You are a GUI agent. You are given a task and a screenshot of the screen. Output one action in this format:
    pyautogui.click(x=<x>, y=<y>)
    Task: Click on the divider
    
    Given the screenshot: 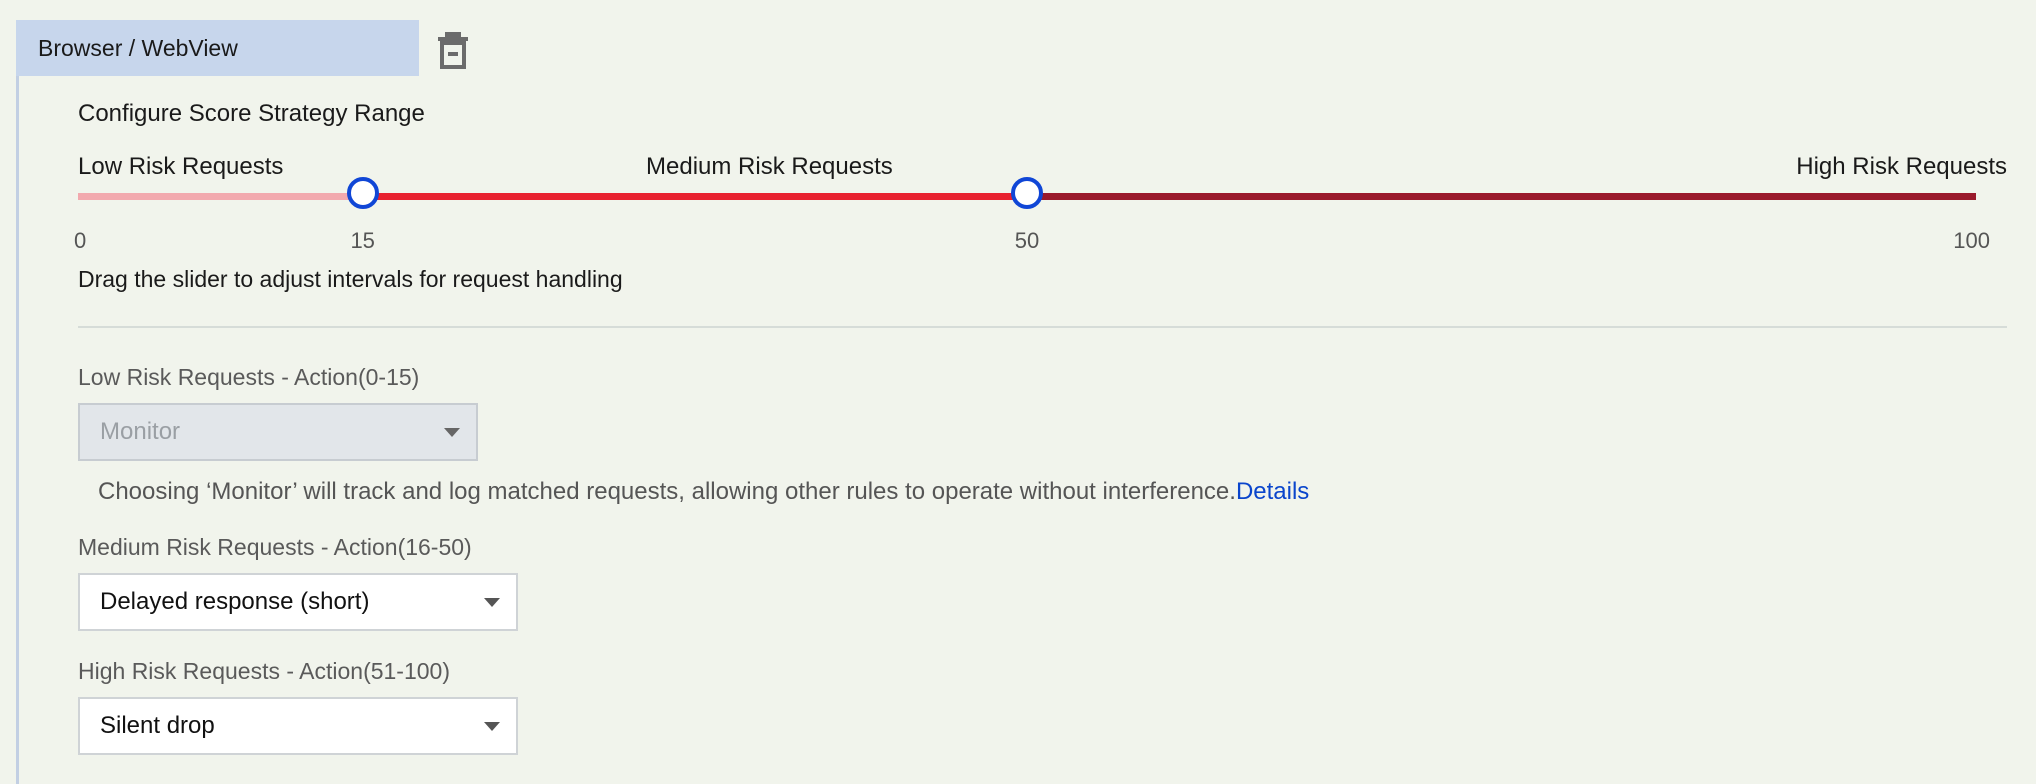 What is the action you would take?
    pyautogui.click(x=1042, y=327)
    